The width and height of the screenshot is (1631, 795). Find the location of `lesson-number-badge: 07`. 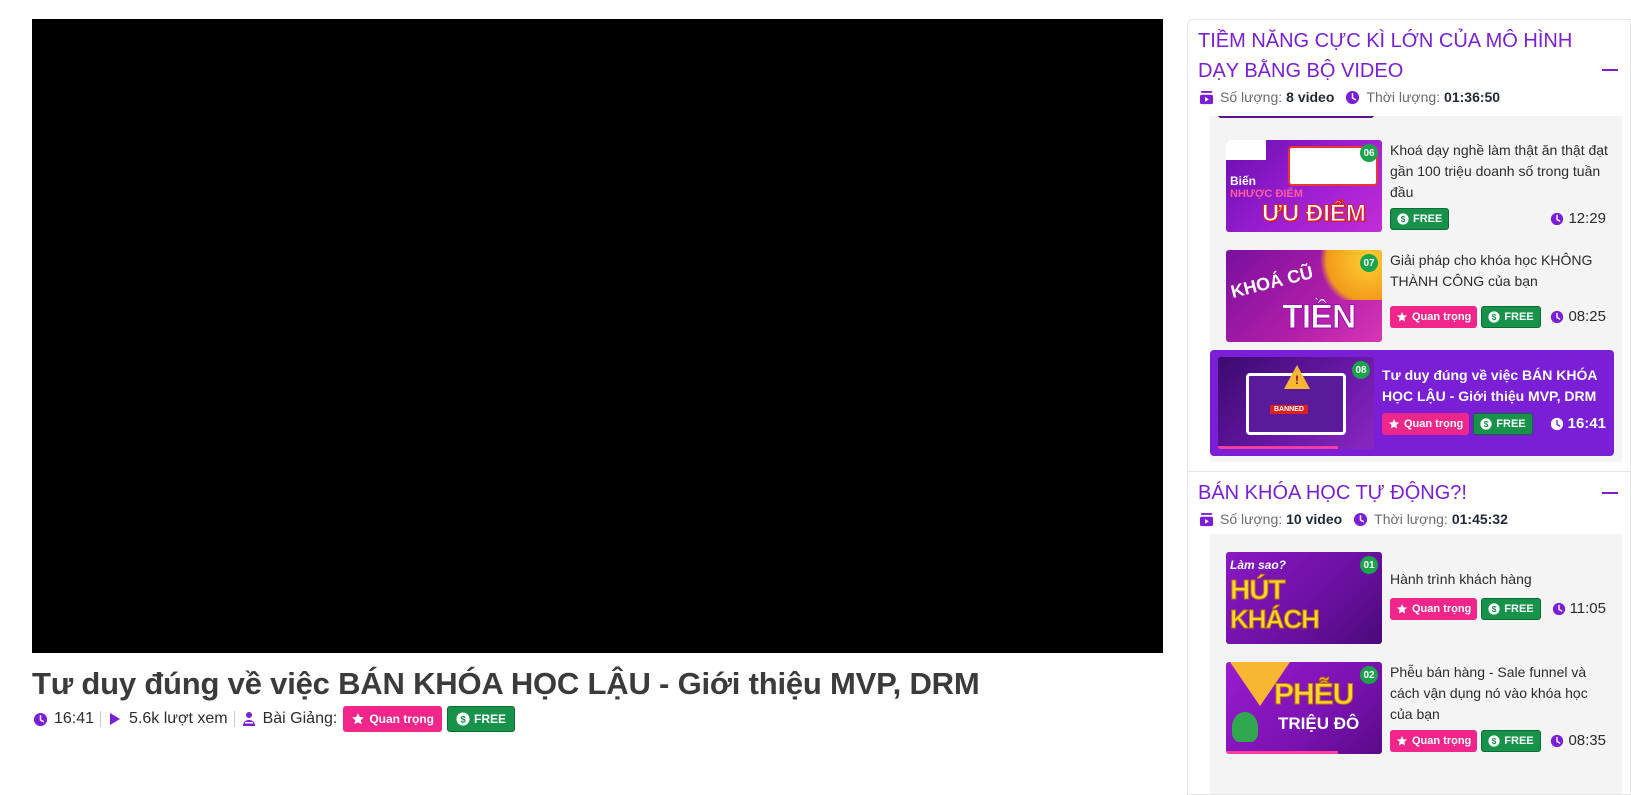

lesson-number-badge: 07 is located at coordinates (1369, 263).